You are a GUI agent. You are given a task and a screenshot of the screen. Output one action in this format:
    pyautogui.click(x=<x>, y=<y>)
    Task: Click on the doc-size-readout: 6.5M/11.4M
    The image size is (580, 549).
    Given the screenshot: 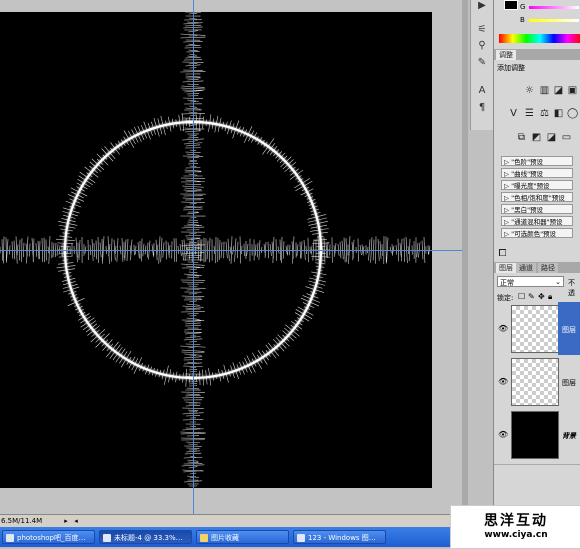 What is the action you would take?
    pyautogui.click(x=21, y=521)
    